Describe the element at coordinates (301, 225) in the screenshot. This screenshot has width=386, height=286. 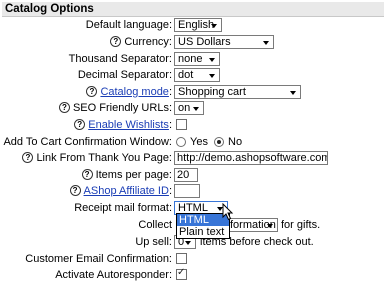
I see `collect-suffix: for gifts.` at that location.